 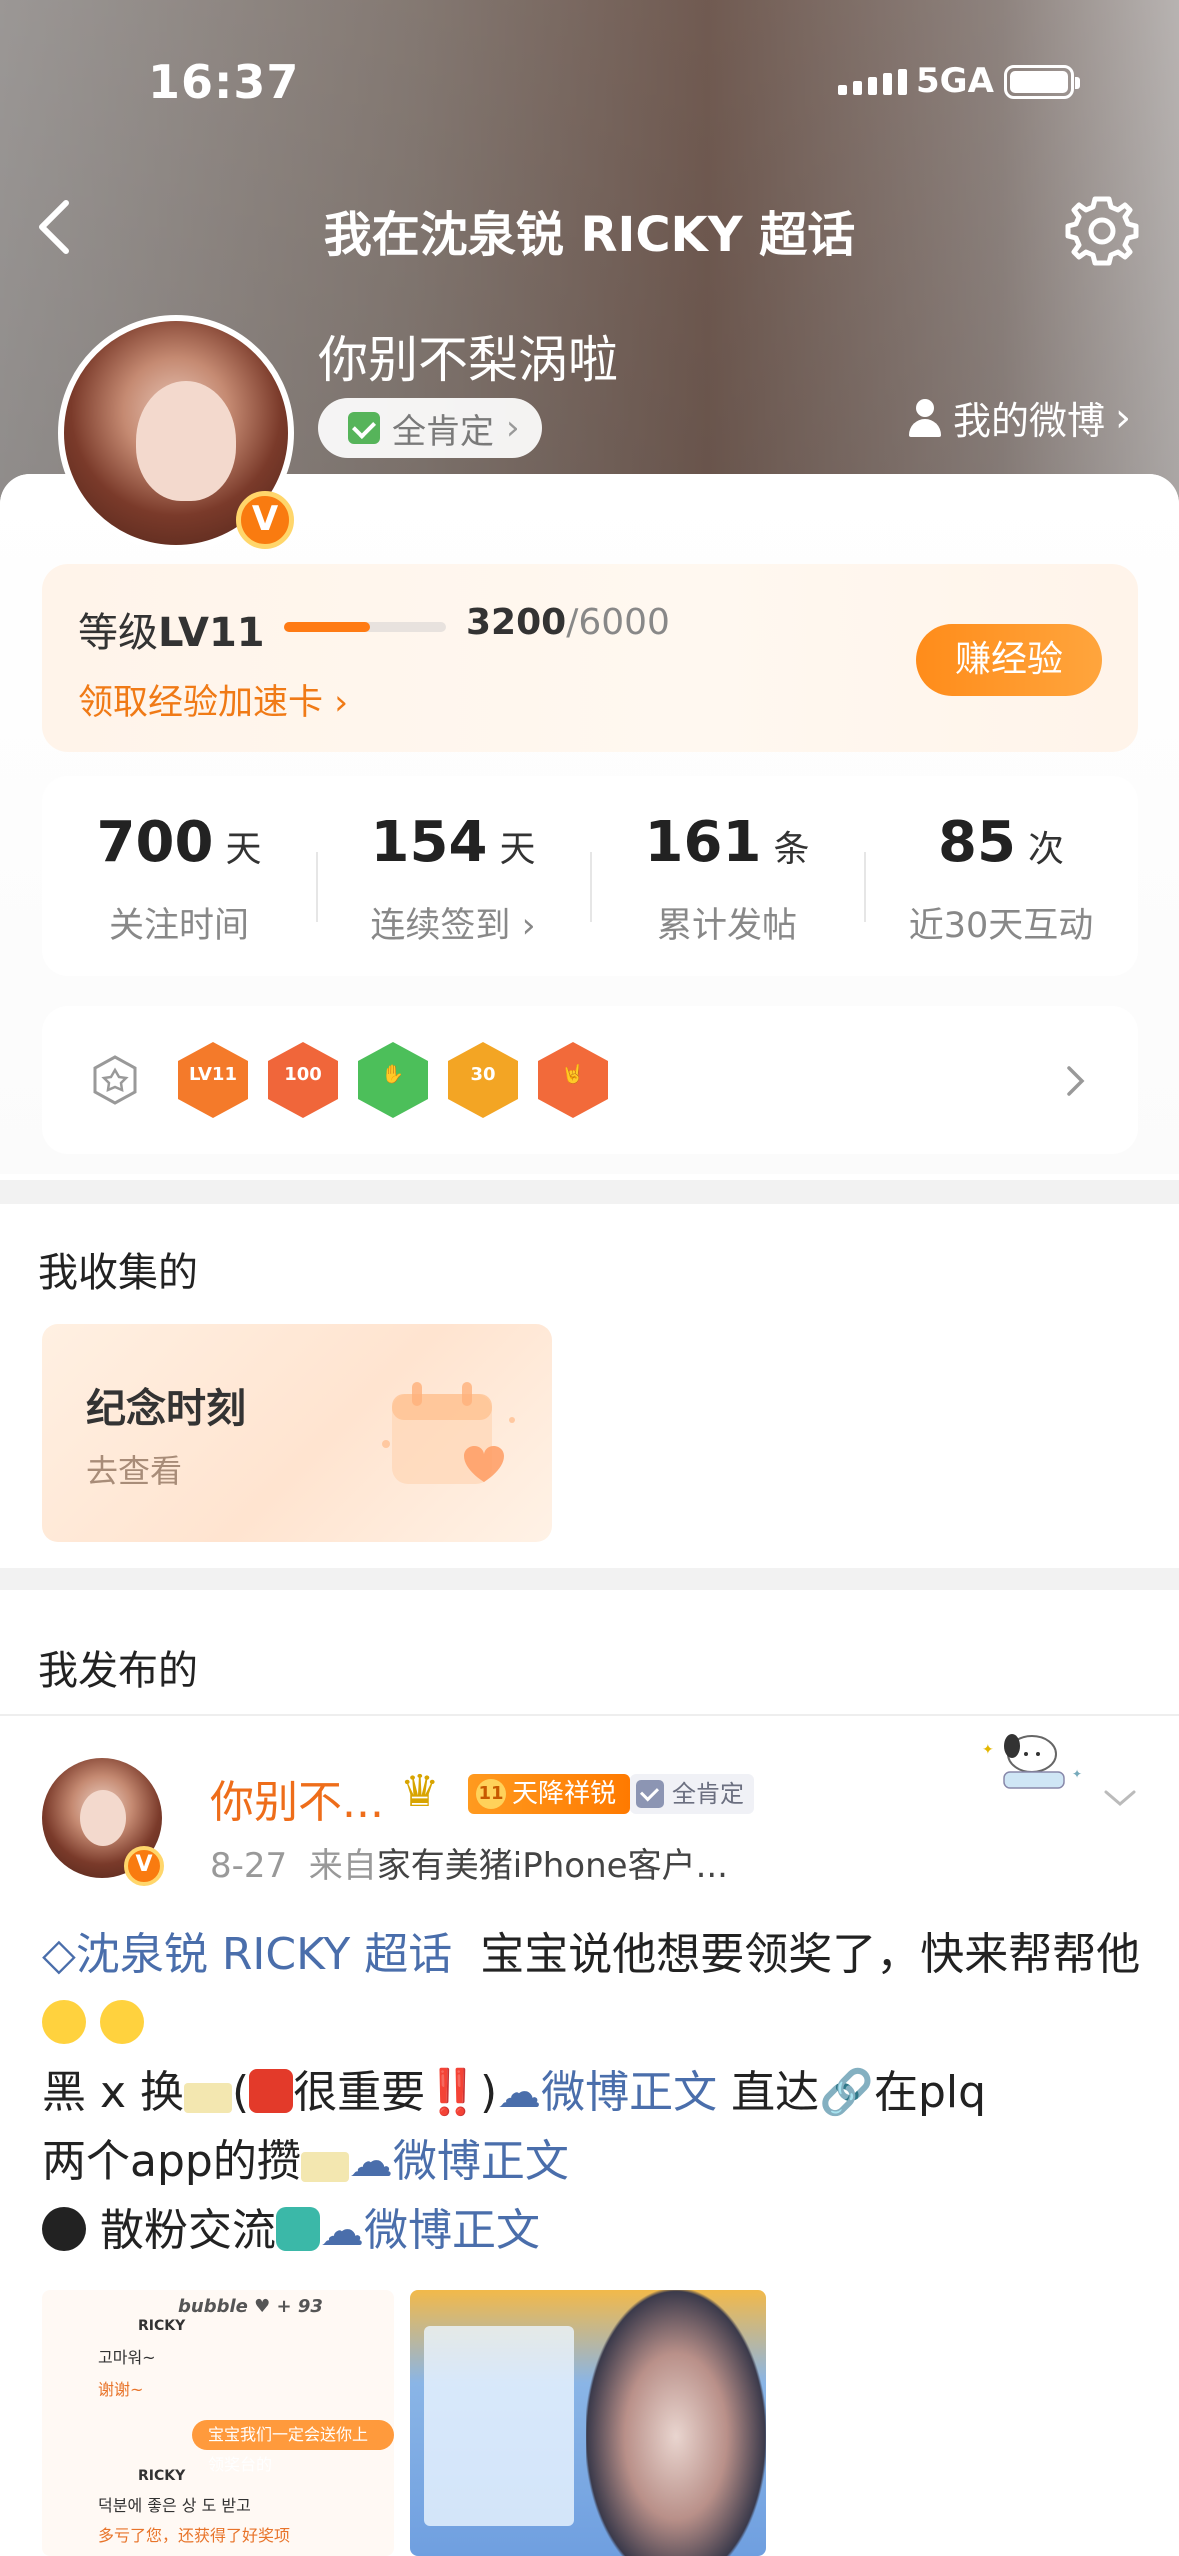 I want to click on top-nav: 我在沈泉锐 RICKY 超话, so click(x=589, y=225).